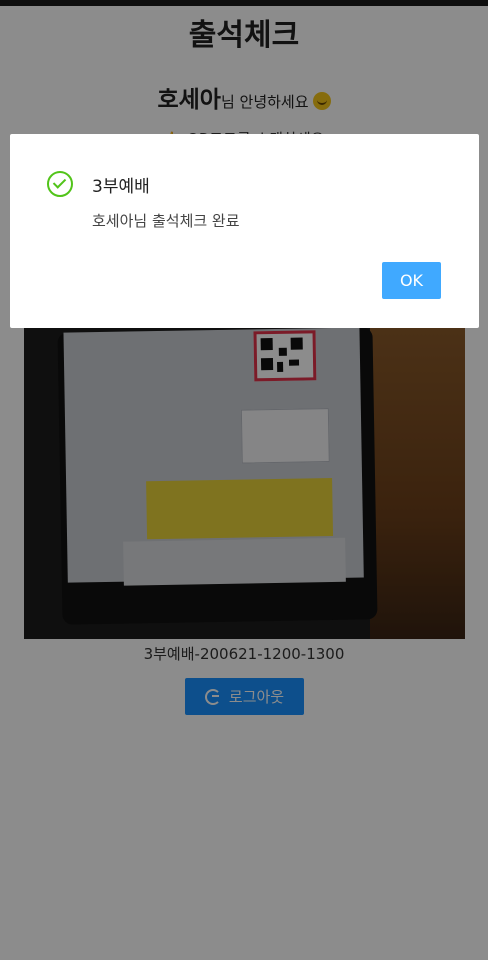 The height and width of the screenshot is (960, 488). Describe the element at coordinates (166, 221) in the screenshot. I see `modal-content: 호세아님 출석체크 완료` at that location.